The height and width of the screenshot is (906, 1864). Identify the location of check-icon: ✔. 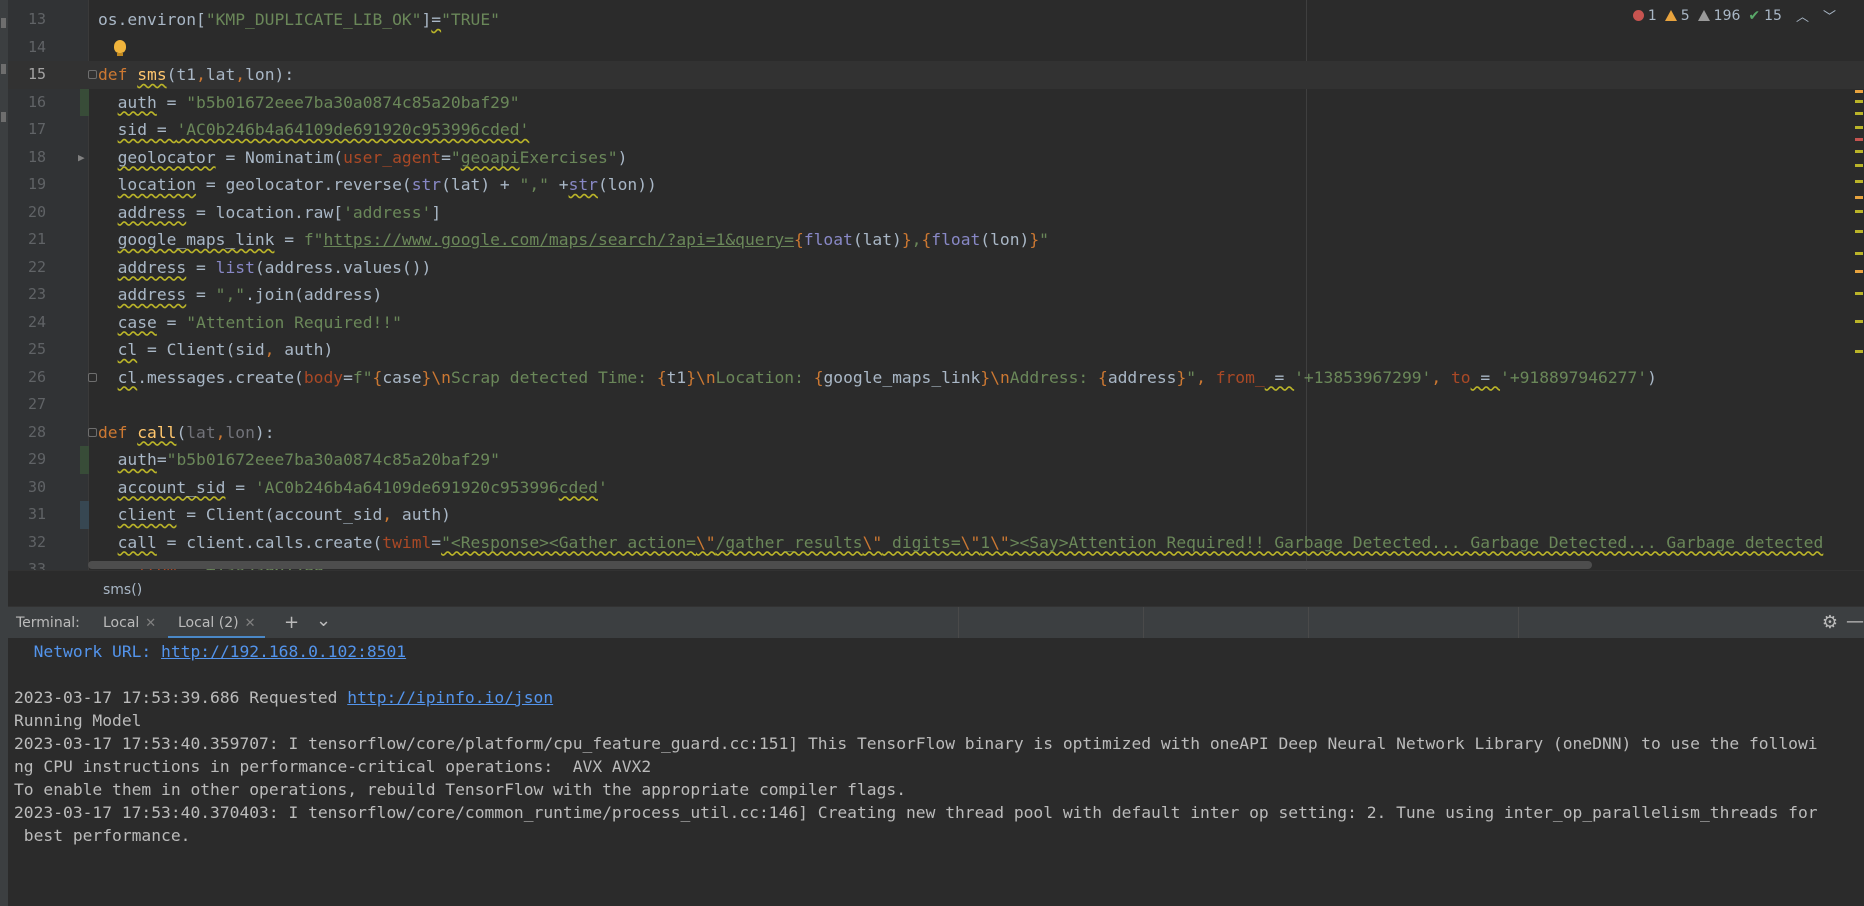
(1754, 15).